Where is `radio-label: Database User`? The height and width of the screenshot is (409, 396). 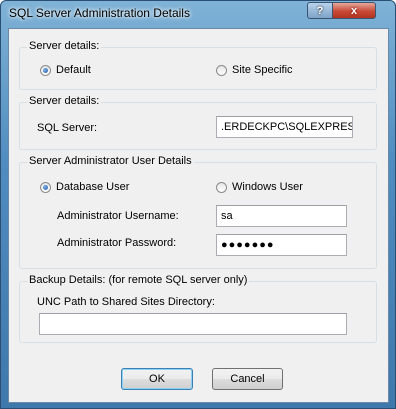
radio-label: Database User is located at coordinates (93, 187).